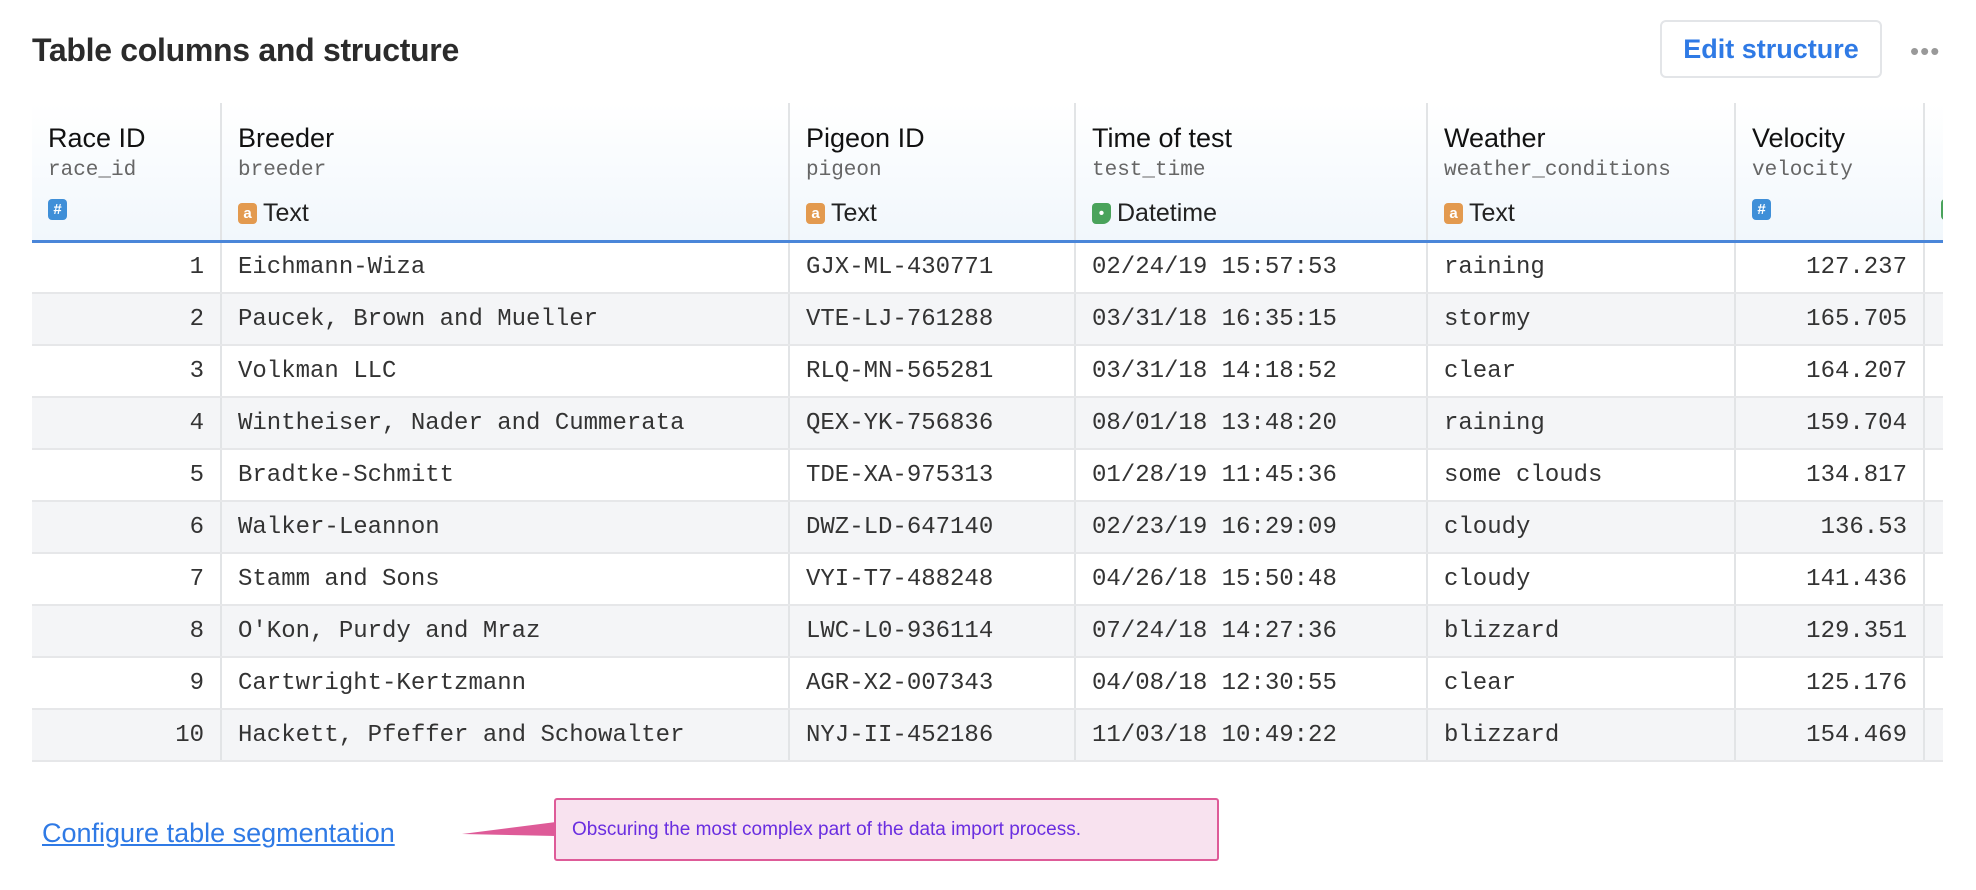 This screenshot has width=1976, height=890. Describe the element at coordinates (1580, 735) in the screenshot. I see `cell-weather-conditions: blizzard` at that location.